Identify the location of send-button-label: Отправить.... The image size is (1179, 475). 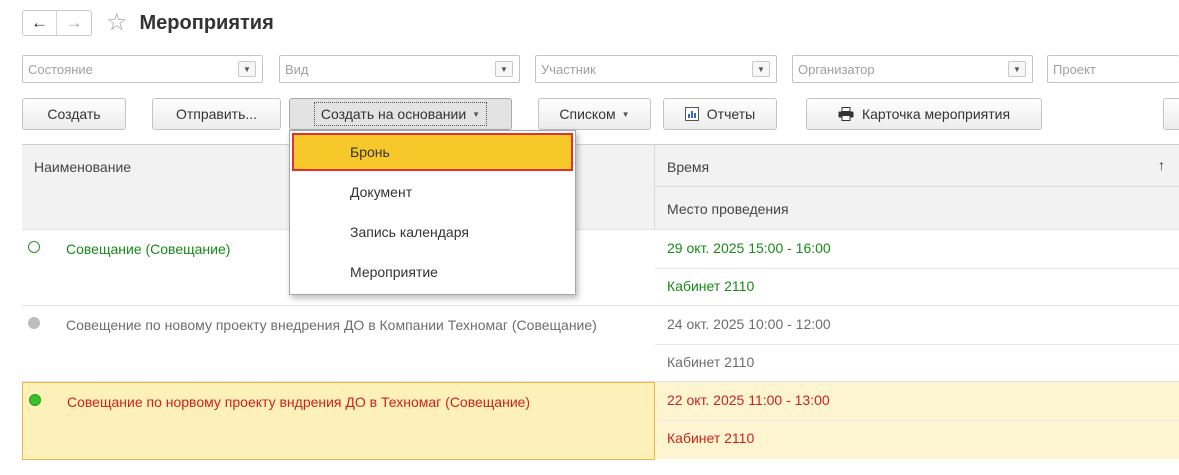
(216, 114).